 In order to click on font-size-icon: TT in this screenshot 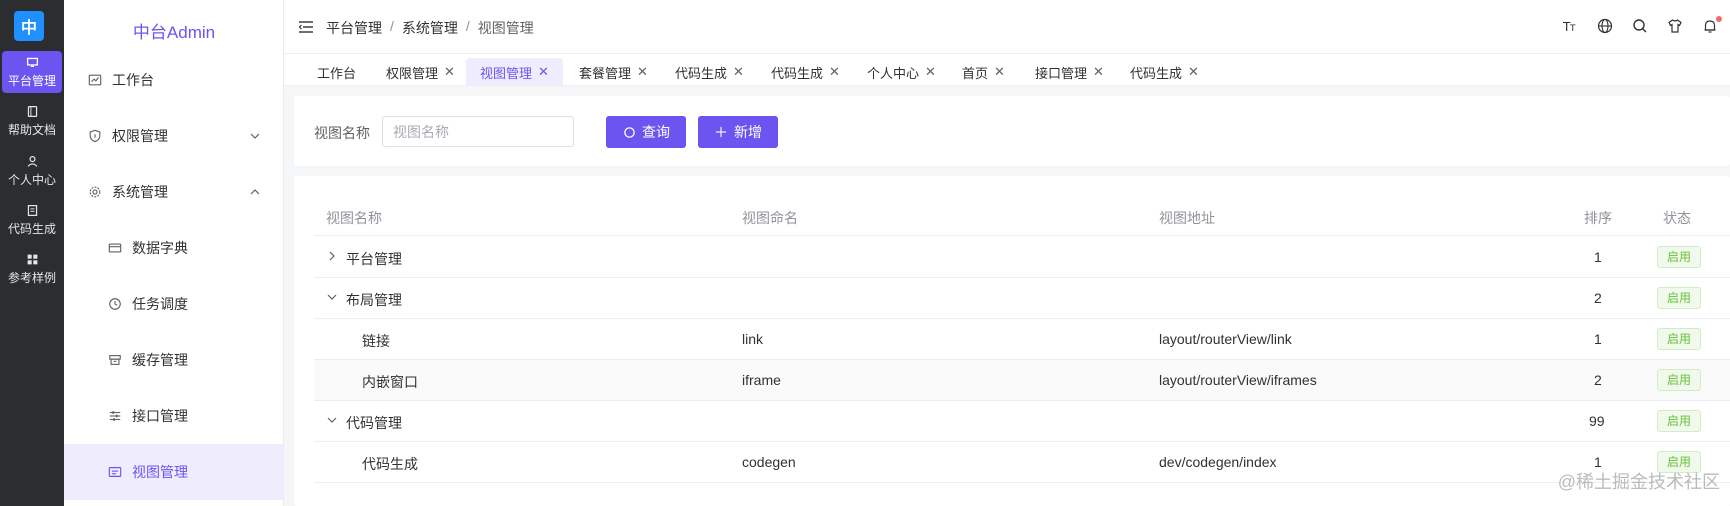, I will do `click(1571, 27)`.